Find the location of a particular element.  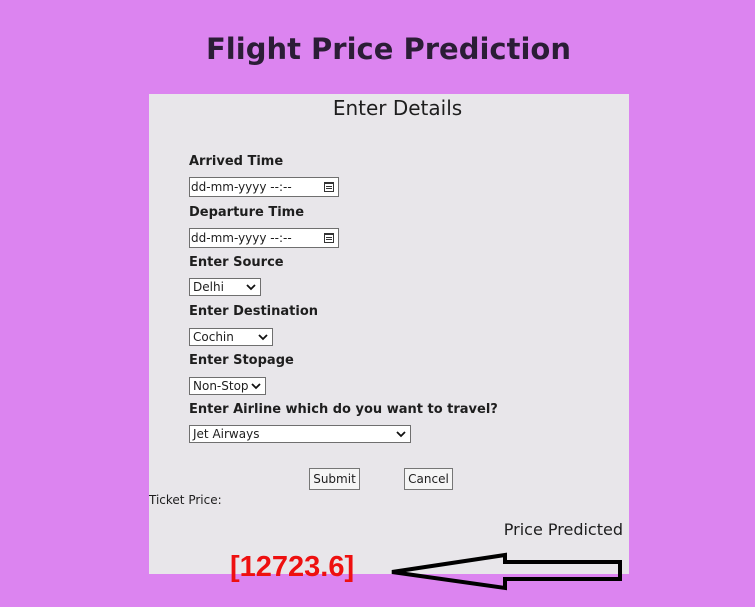

source-label: Enter Source is located at coordinates (236, 262).